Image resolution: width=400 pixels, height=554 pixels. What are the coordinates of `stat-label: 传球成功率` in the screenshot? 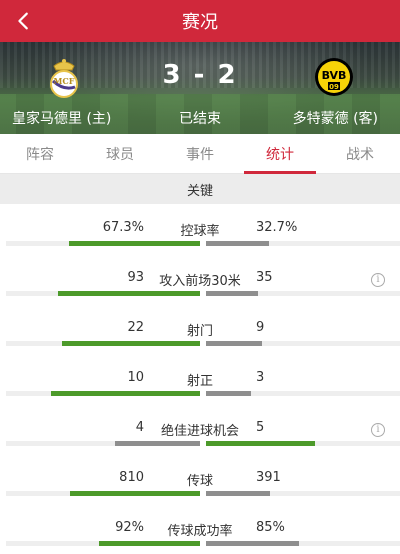 It's located at (200, 531).